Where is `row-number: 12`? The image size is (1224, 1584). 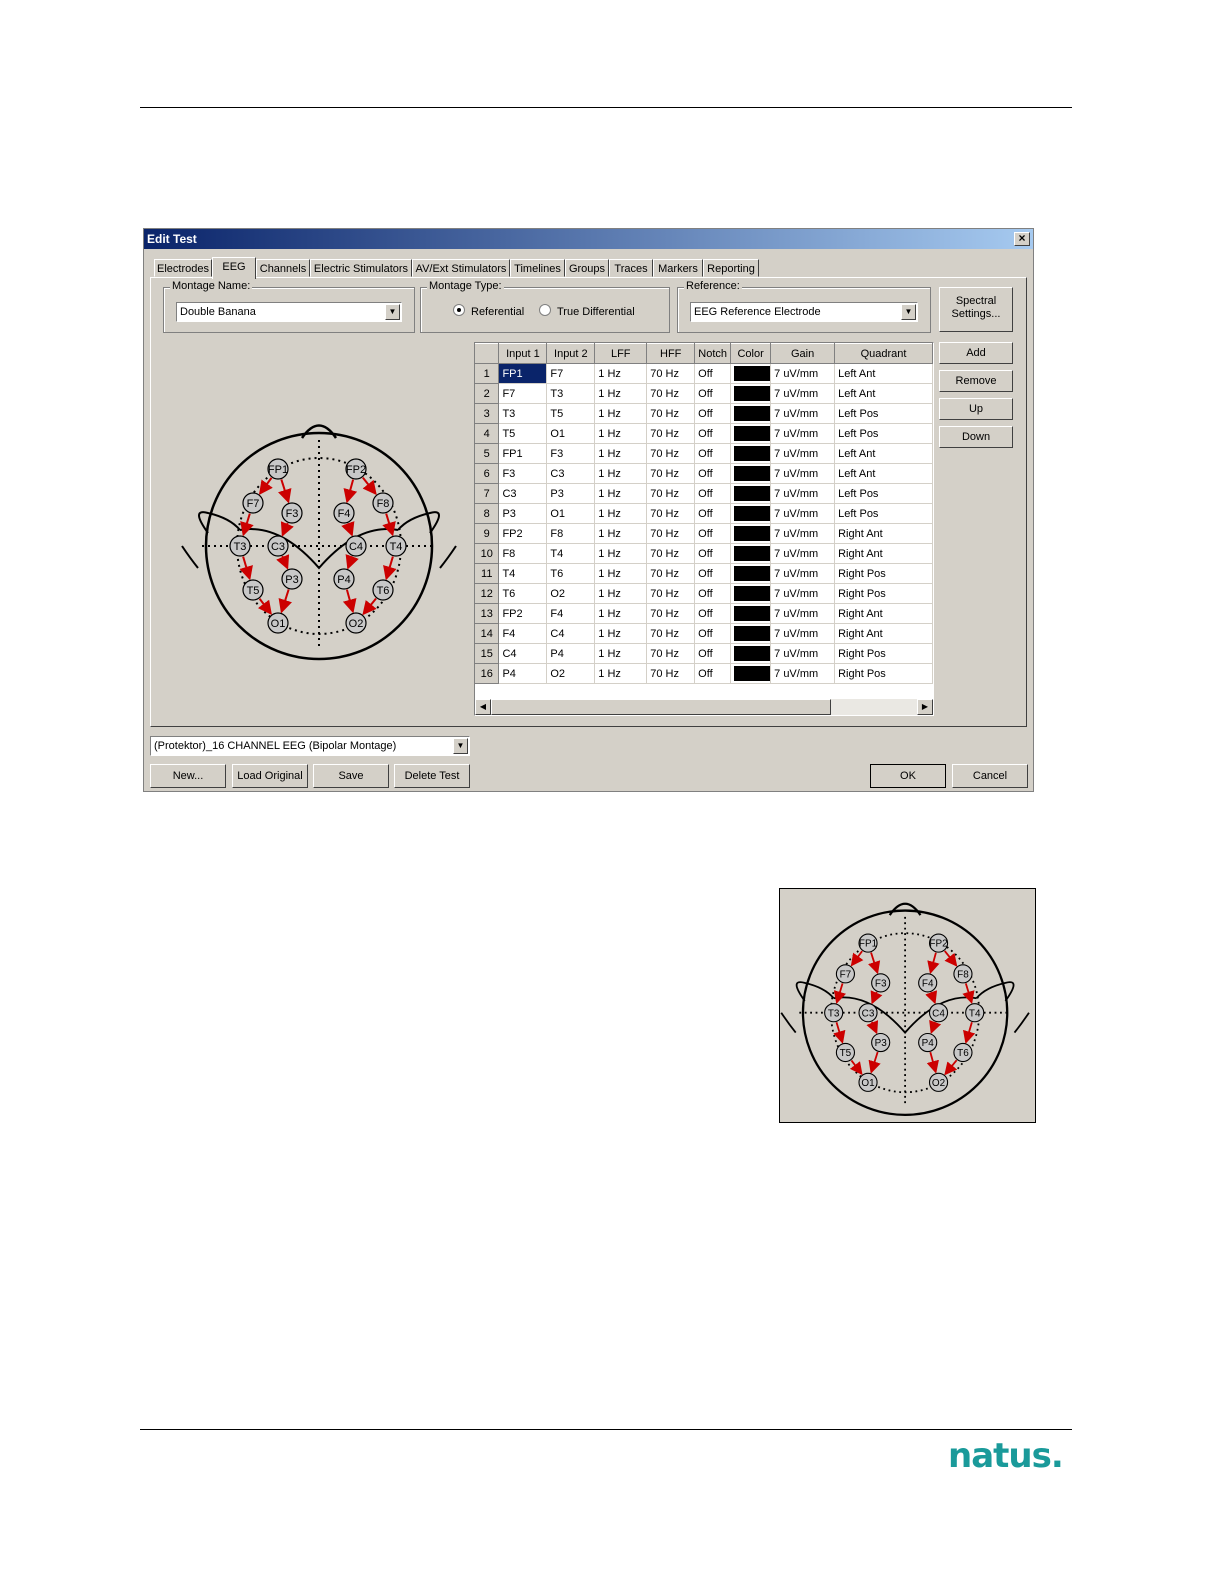
row-number: 12 is located at coordinates (487, 593).